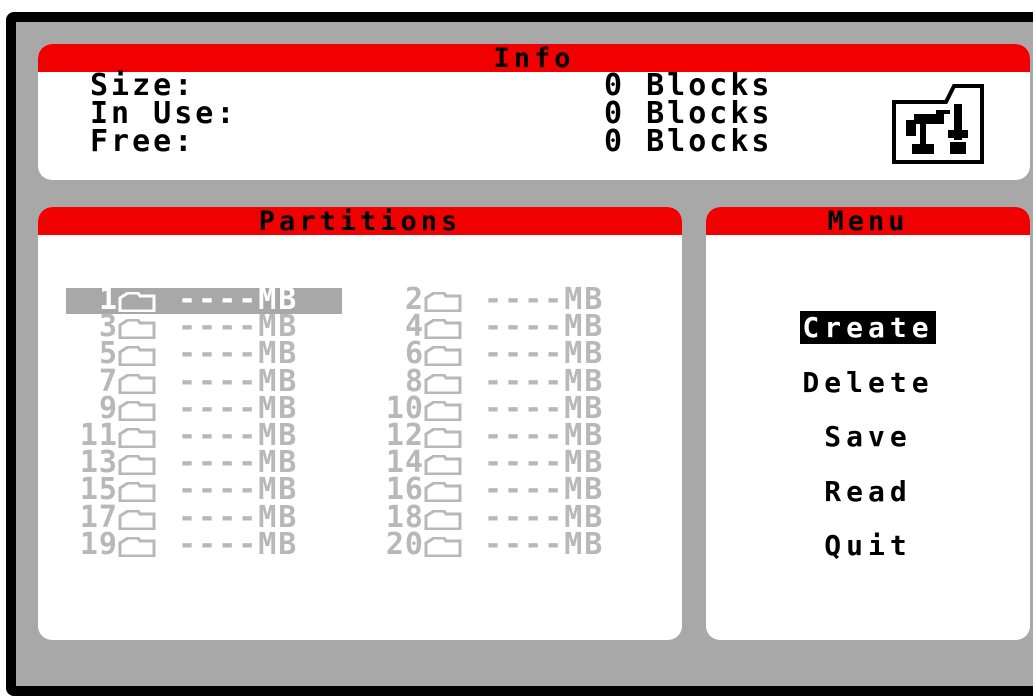 The width and height of the screenshot is (1033, 696). I want to click on menu-item-label: Quit, so click(868, 545).